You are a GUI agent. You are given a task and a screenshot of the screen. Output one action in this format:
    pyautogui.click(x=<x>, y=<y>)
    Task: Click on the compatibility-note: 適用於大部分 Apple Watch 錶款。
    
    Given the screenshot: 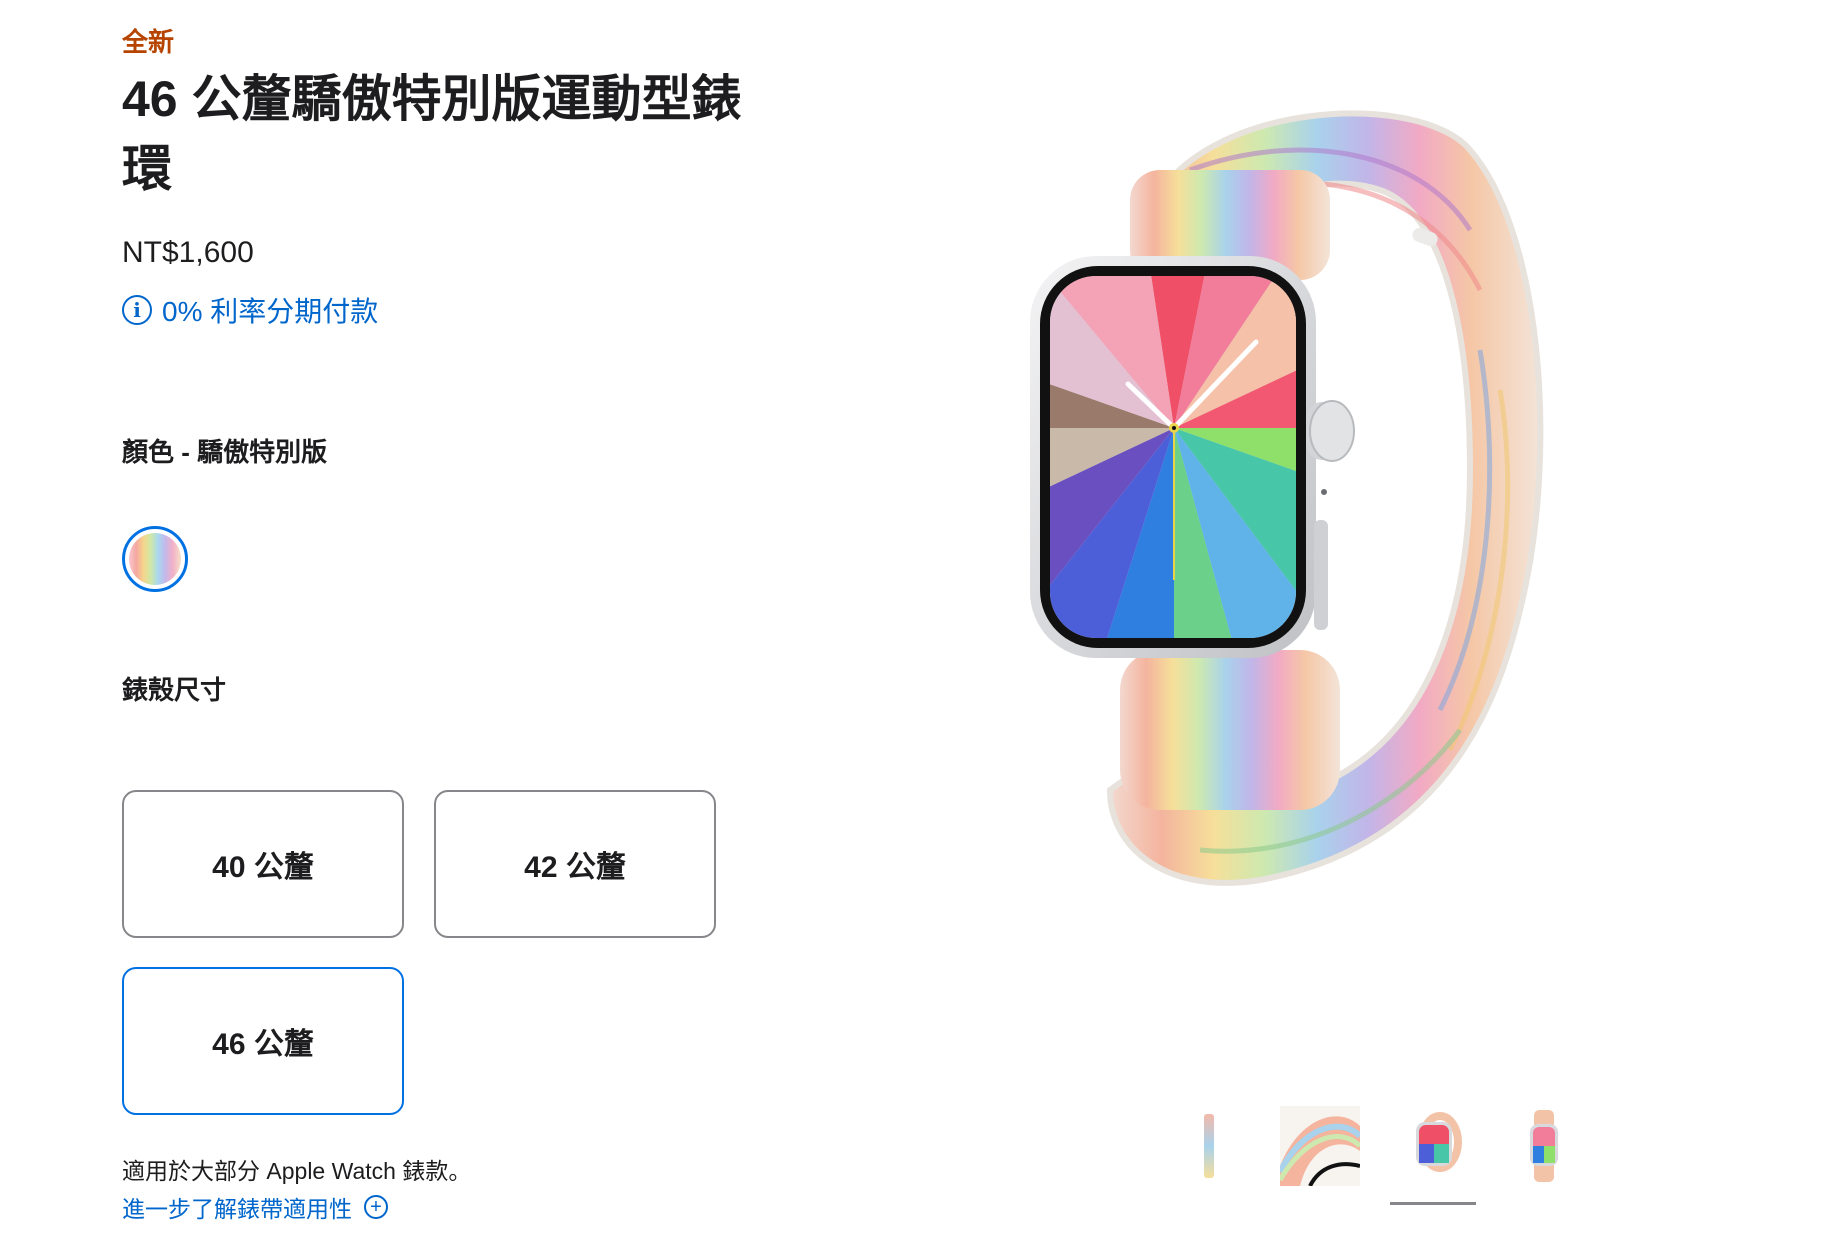 What is the action you would take?
    pyautogui.click(x=297, y=1171)
    